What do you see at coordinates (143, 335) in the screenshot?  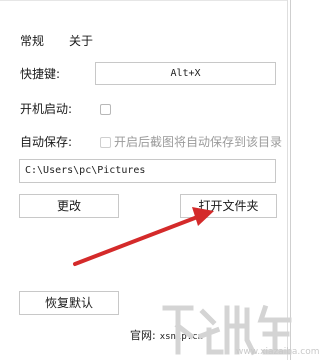 I see `official-site-label: 官网:` at bounding box center [143, 335].